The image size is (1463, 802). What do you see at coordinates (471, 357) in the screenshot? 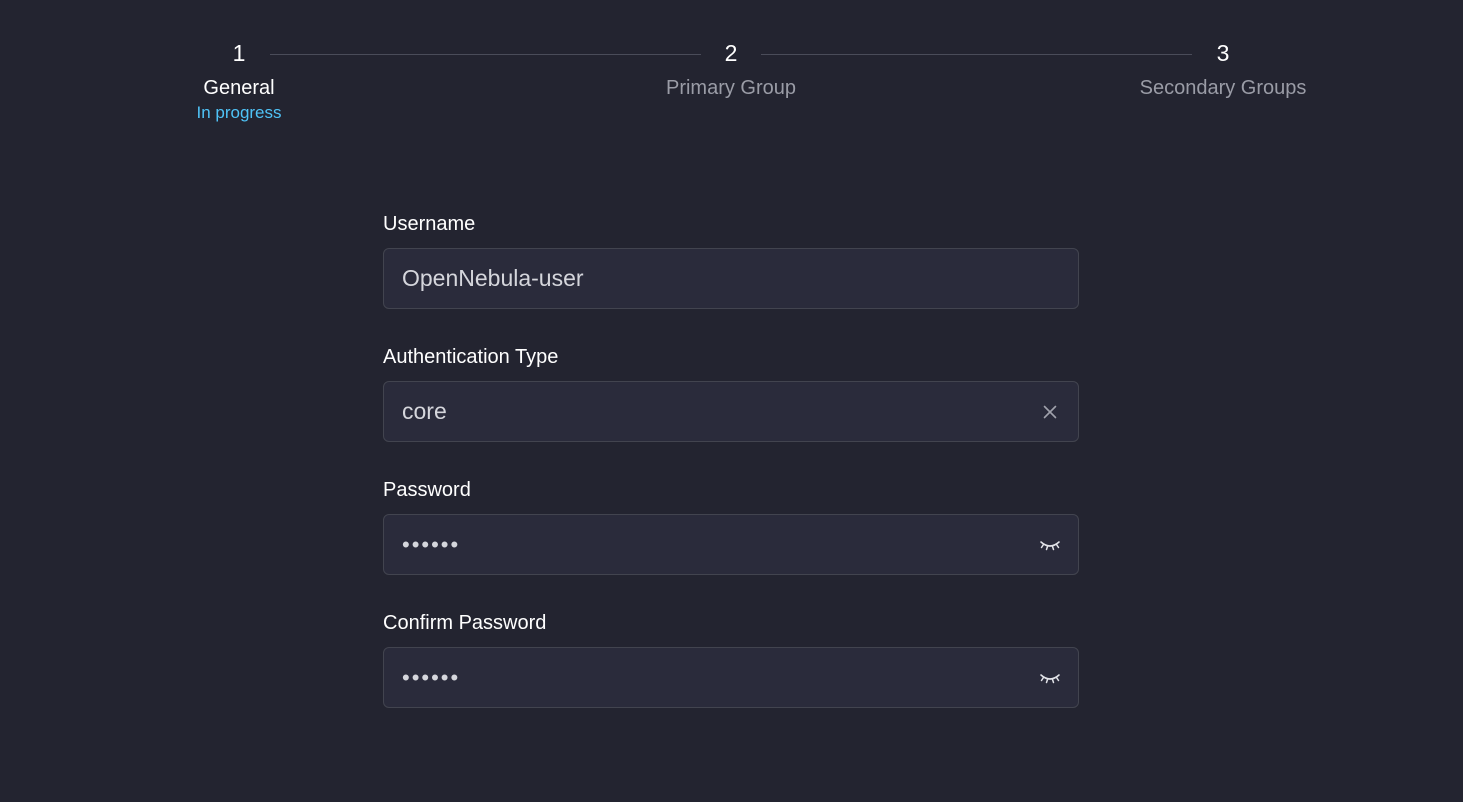
I see `auth-type-label: Authentication Type` at bounding box center [471, 357].